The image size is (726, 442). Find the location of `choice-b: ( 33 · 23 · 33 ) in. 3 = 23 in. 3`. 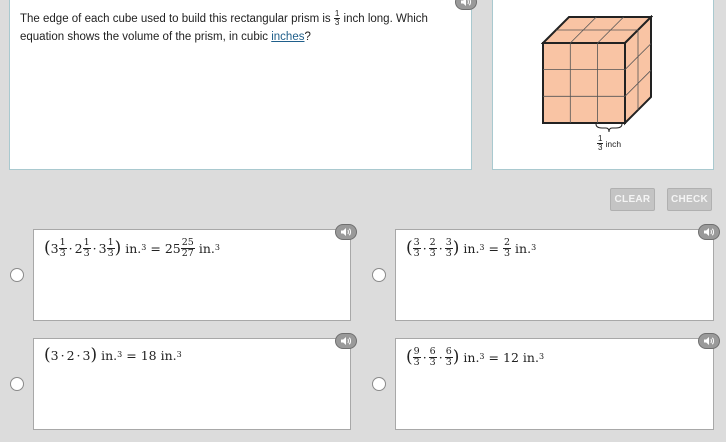

choice-b: ( 33 · 23 · 33 ) in. 3 = 23 in. 3 is located at coordinates (554, 275).